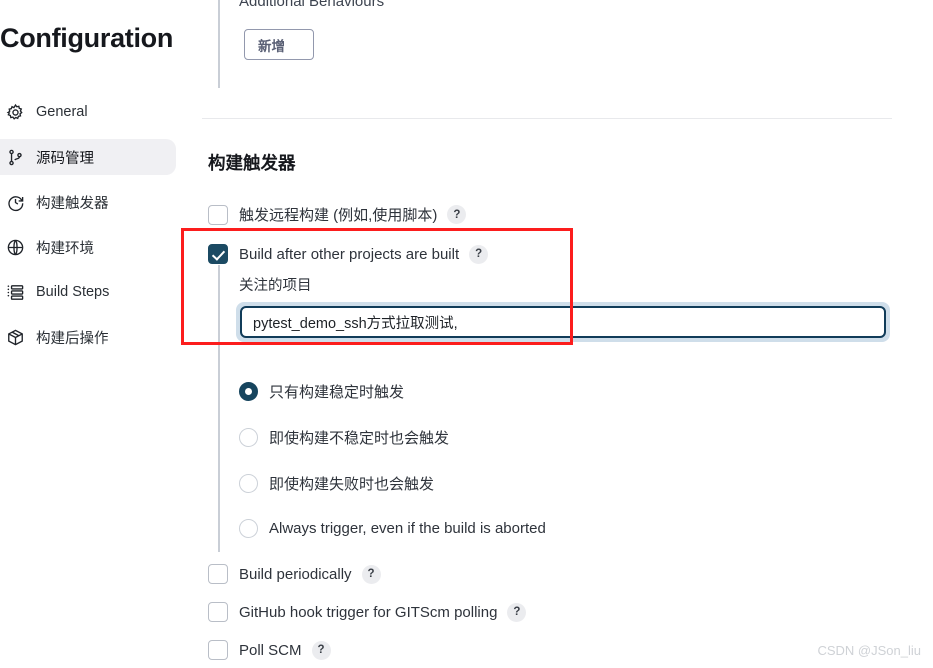 The image size is (933, 668). I want to click on radio-label: 即使构建不稳定时也会触发, so click(359, 438).